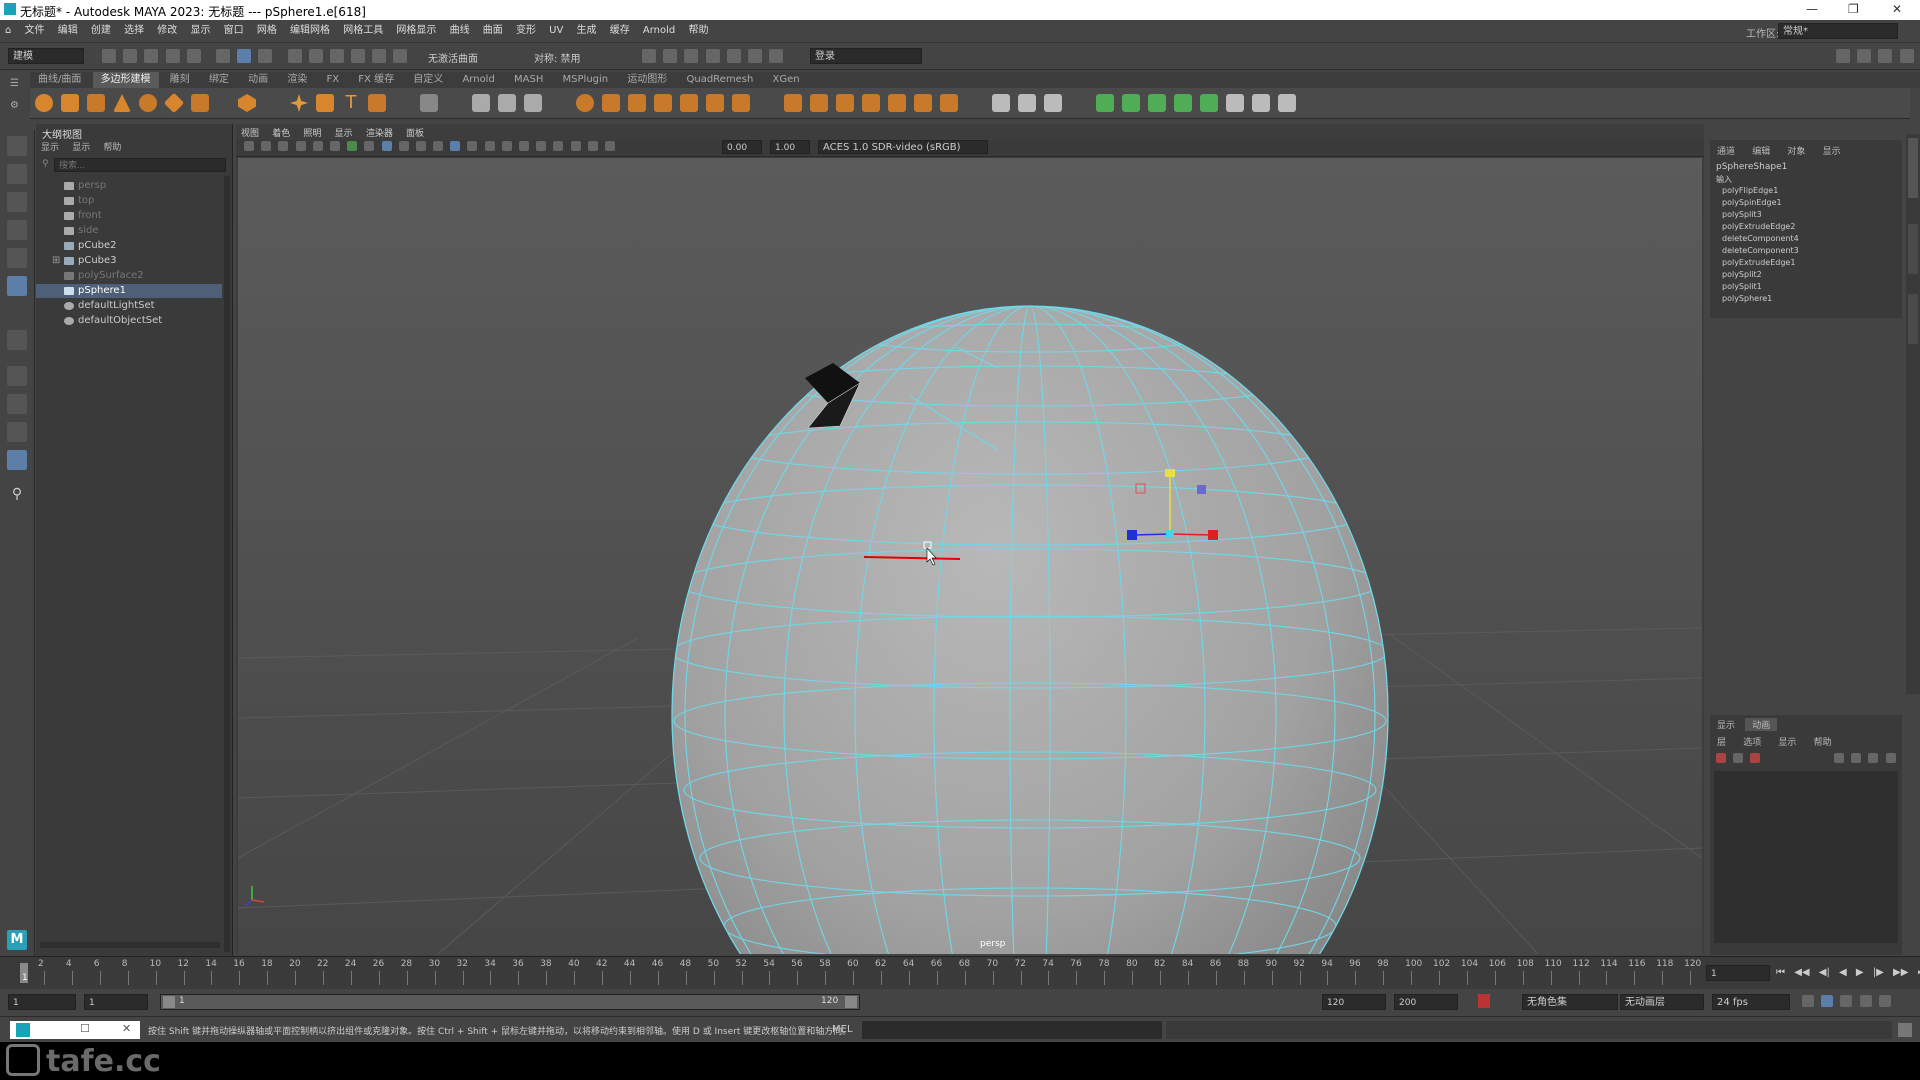  Describe the element at coordinates (923, 103) in the screenshot. I see `wedge-icon` at that location.